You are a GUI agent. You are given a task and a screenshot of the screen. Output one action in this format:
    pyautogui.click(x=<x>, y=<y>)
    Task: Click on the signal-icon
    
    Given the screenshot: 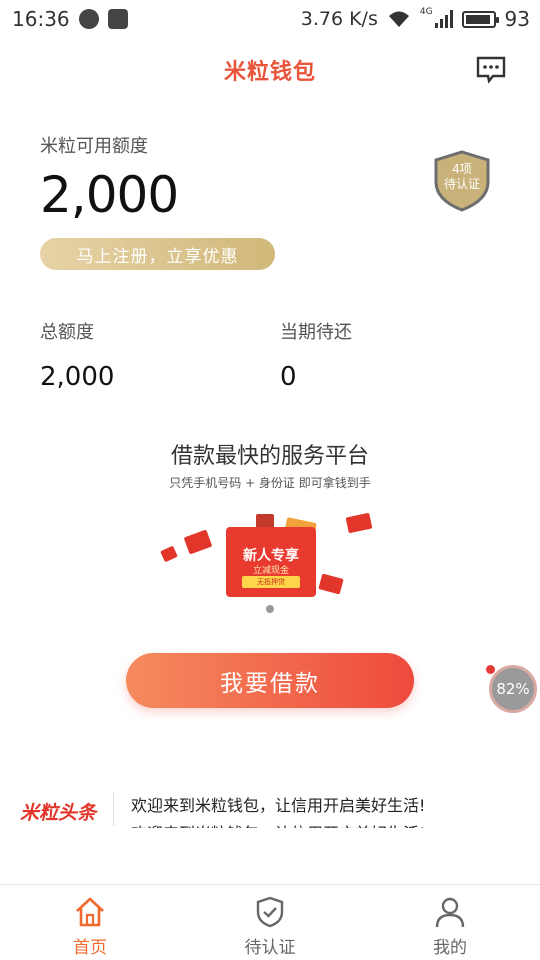 What is the action you would take?
    pyautogui.click(x=443, y=19)
    